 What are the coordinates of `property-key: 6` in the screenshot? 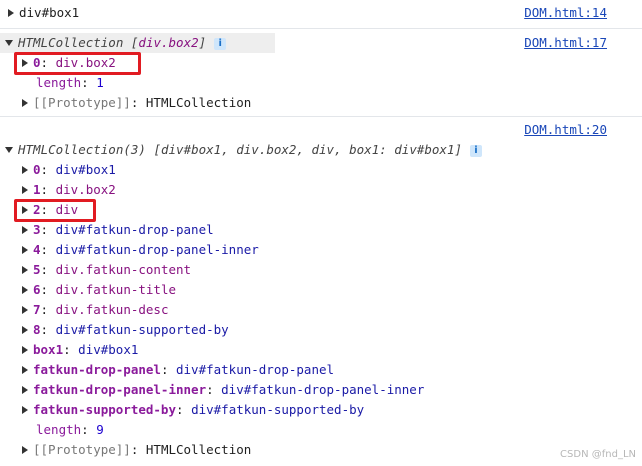 It's located at (37, 289).